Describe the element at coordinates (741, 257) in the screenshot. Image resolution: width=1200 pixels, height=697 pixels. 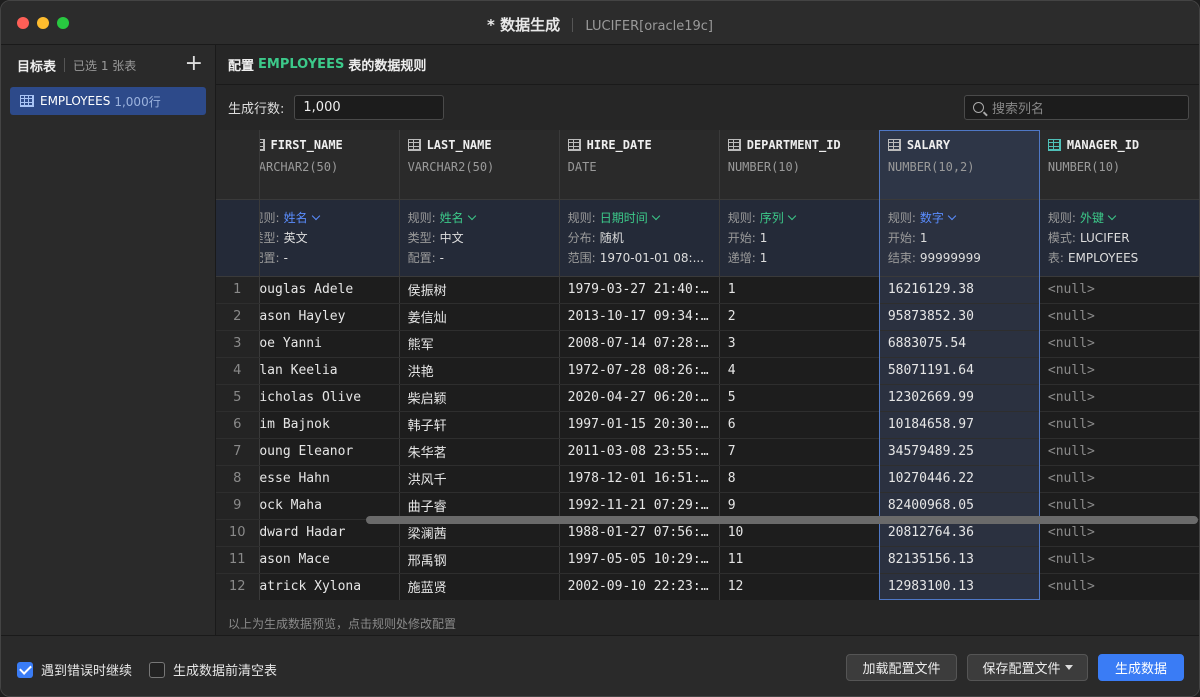
I see `rule-key: 递增:` at that location.